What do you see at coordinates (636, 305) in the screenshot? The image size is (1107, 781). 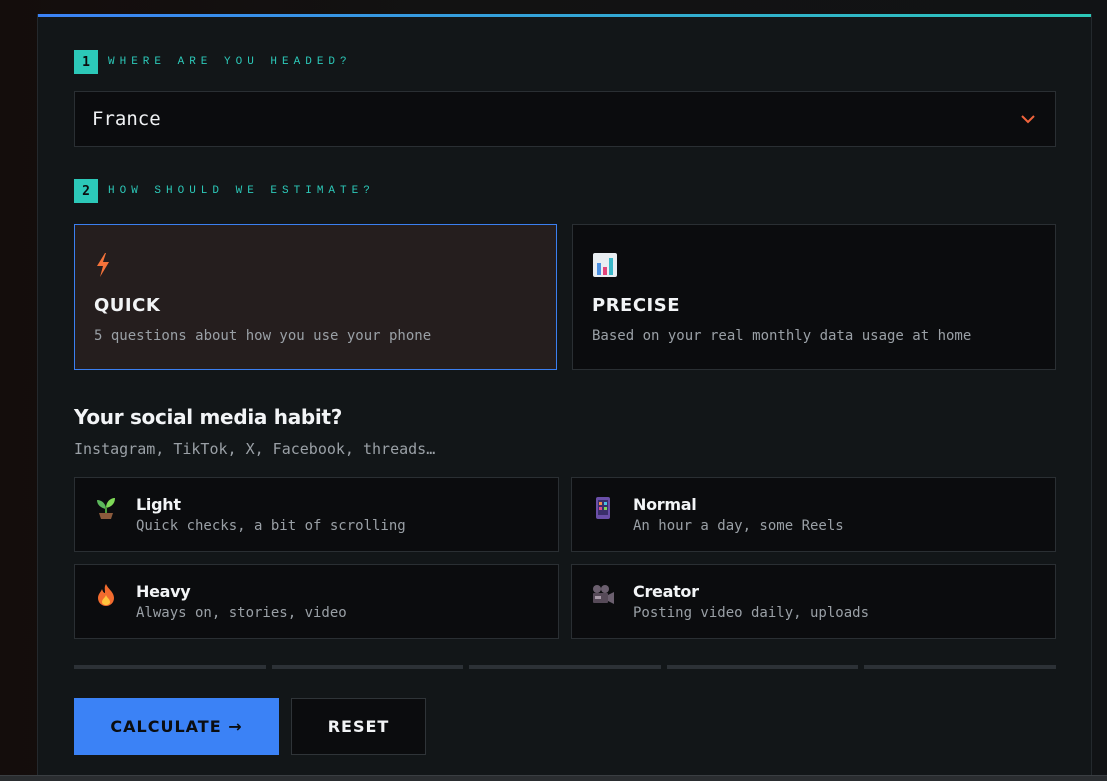 I see `mode-title-precise: PRECISE` at bounding box center [636, 305].